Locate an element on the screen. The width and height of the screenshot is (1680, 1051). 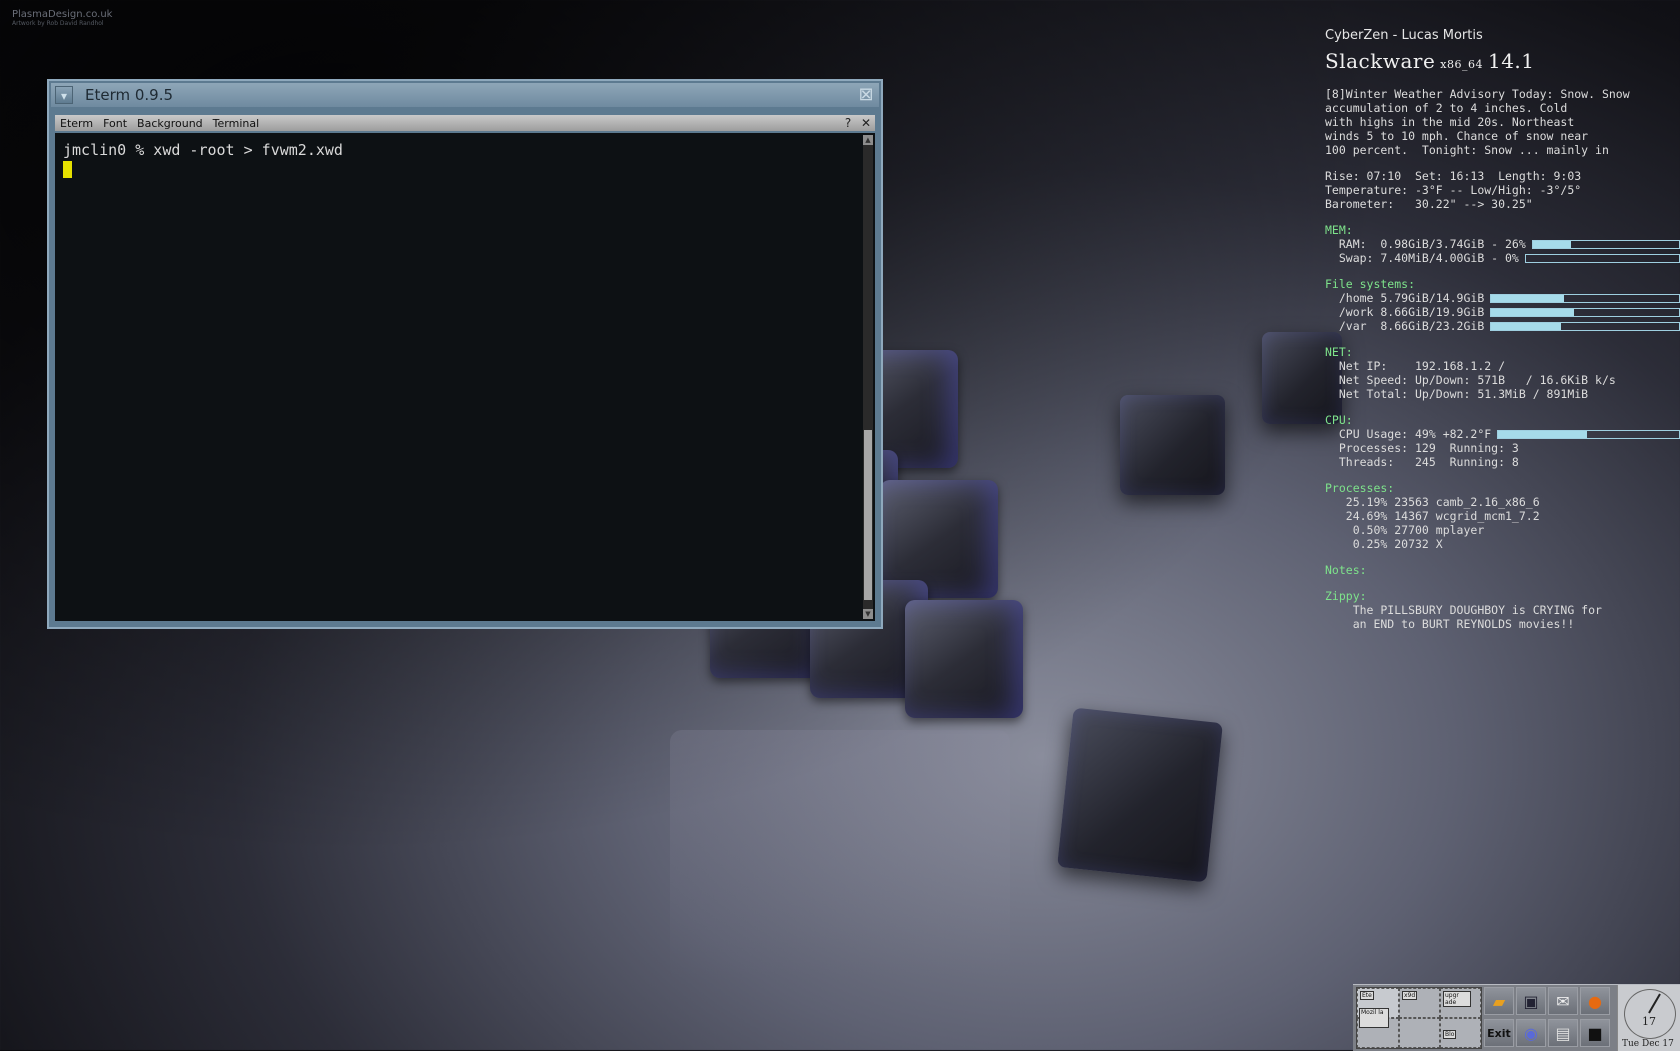
fs-row: /var 8.66GiB/23.2GiB is located at coordinates (1502, 326).